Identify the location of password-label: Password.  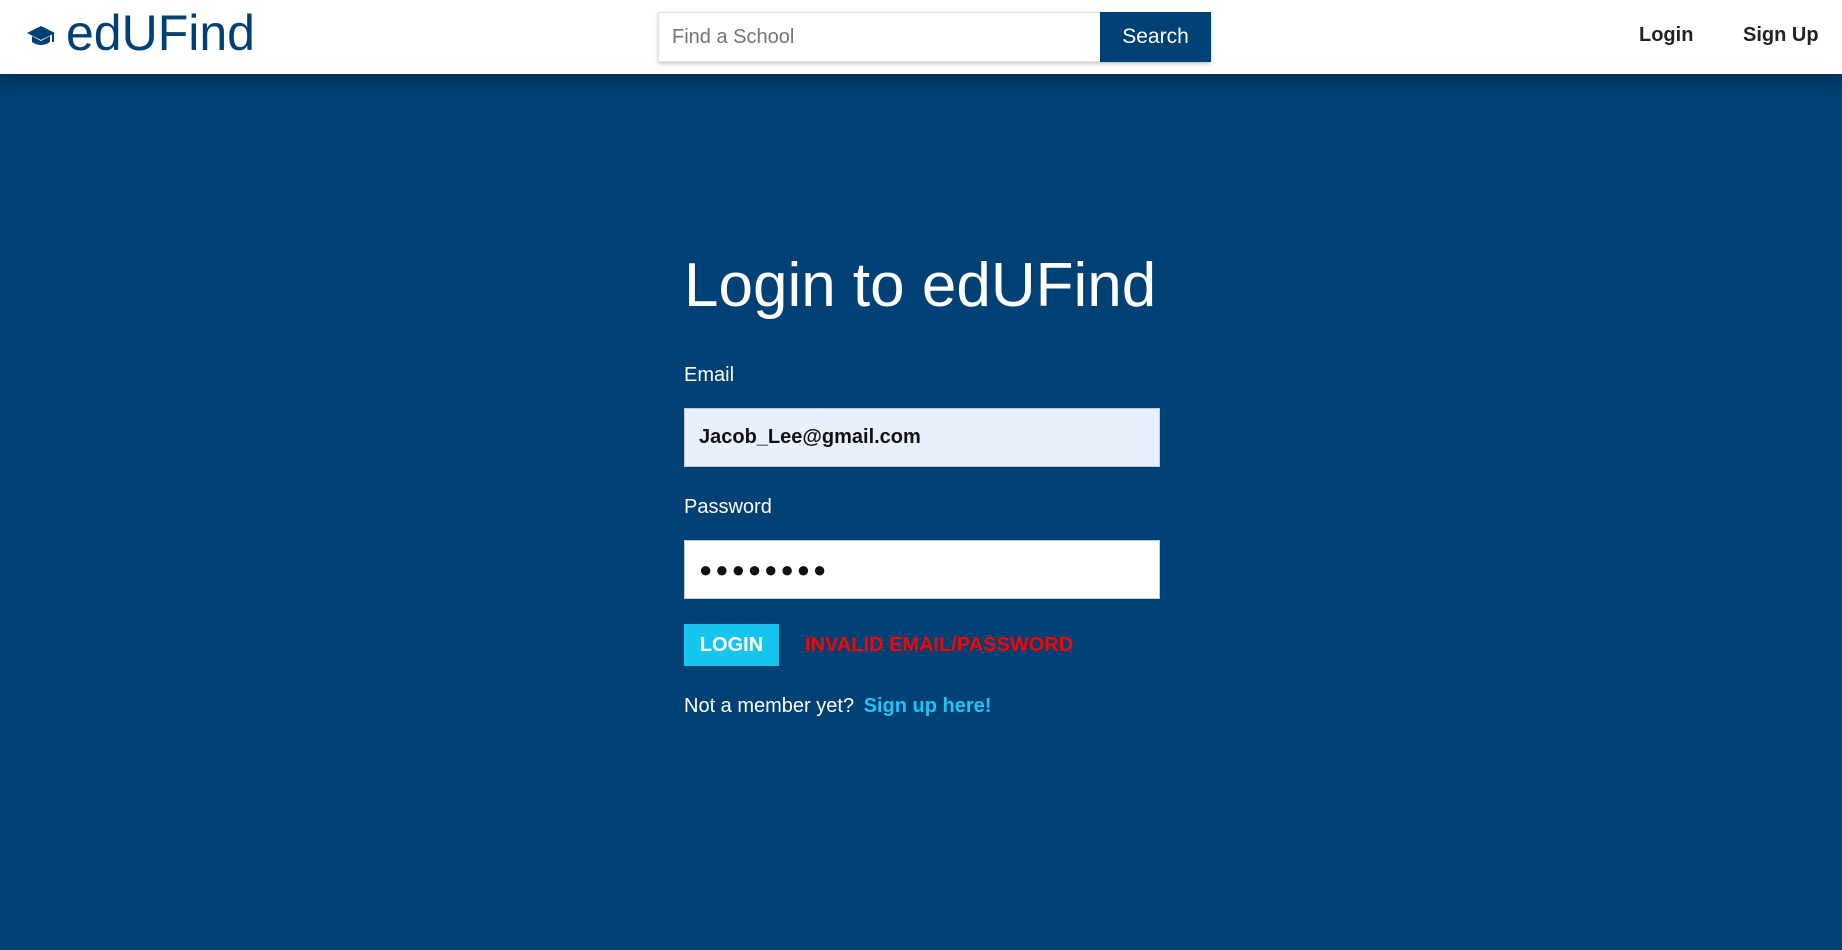
(728, 507).